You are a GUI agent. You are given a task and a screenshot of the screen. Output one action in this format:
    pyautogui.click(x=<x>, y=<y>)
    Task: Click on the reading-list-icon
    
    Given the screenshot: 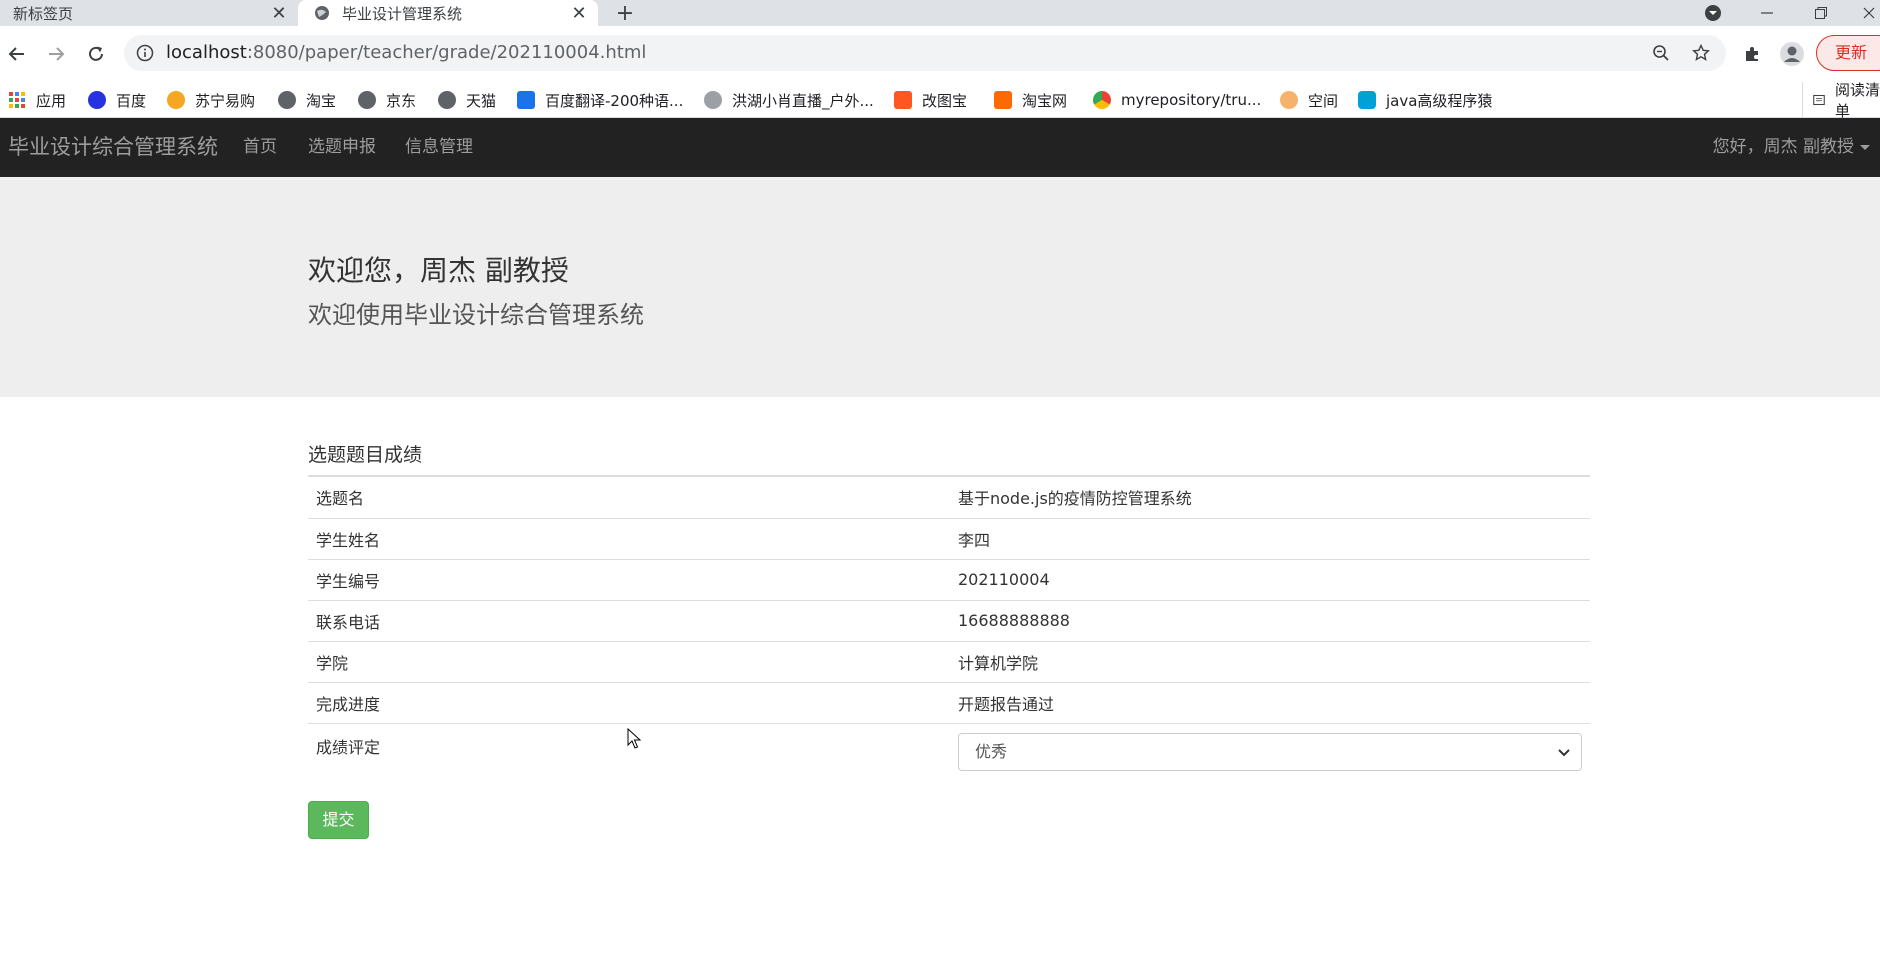 What is the action you would take?
    pyautogui.click(x=1819, y=100)
    